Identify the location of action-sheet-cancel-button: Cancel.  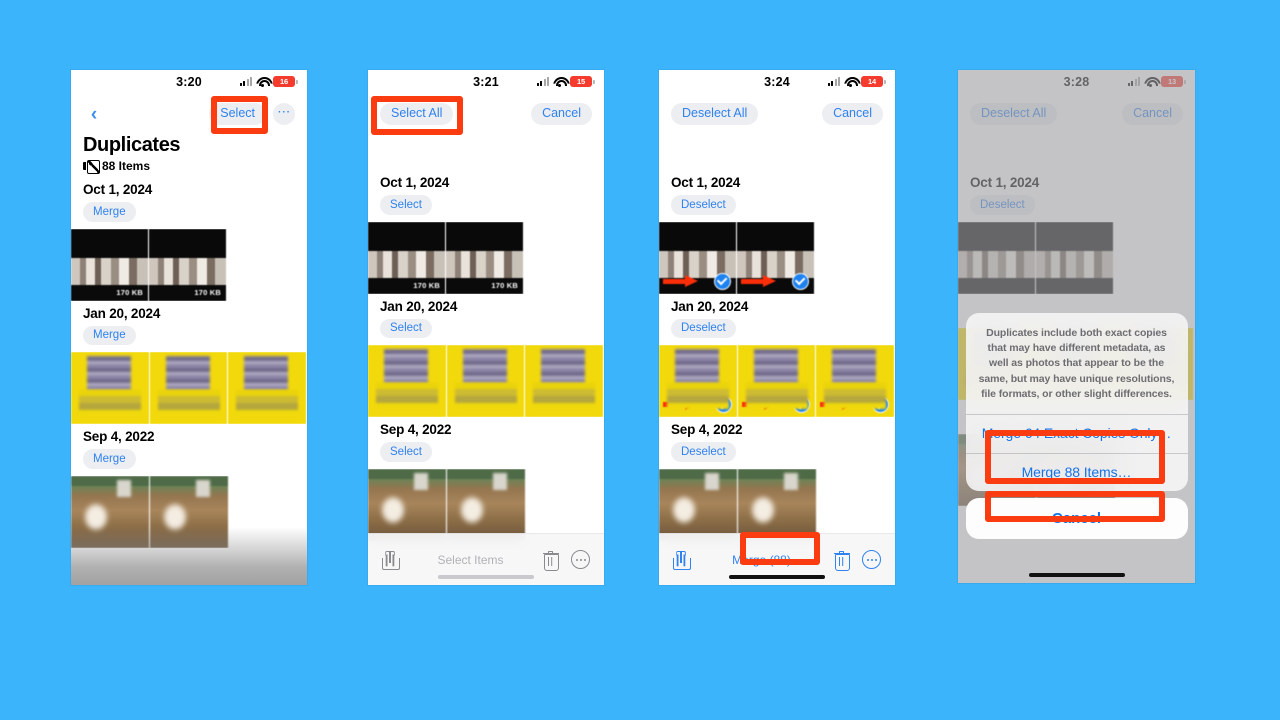
(1076, 518).